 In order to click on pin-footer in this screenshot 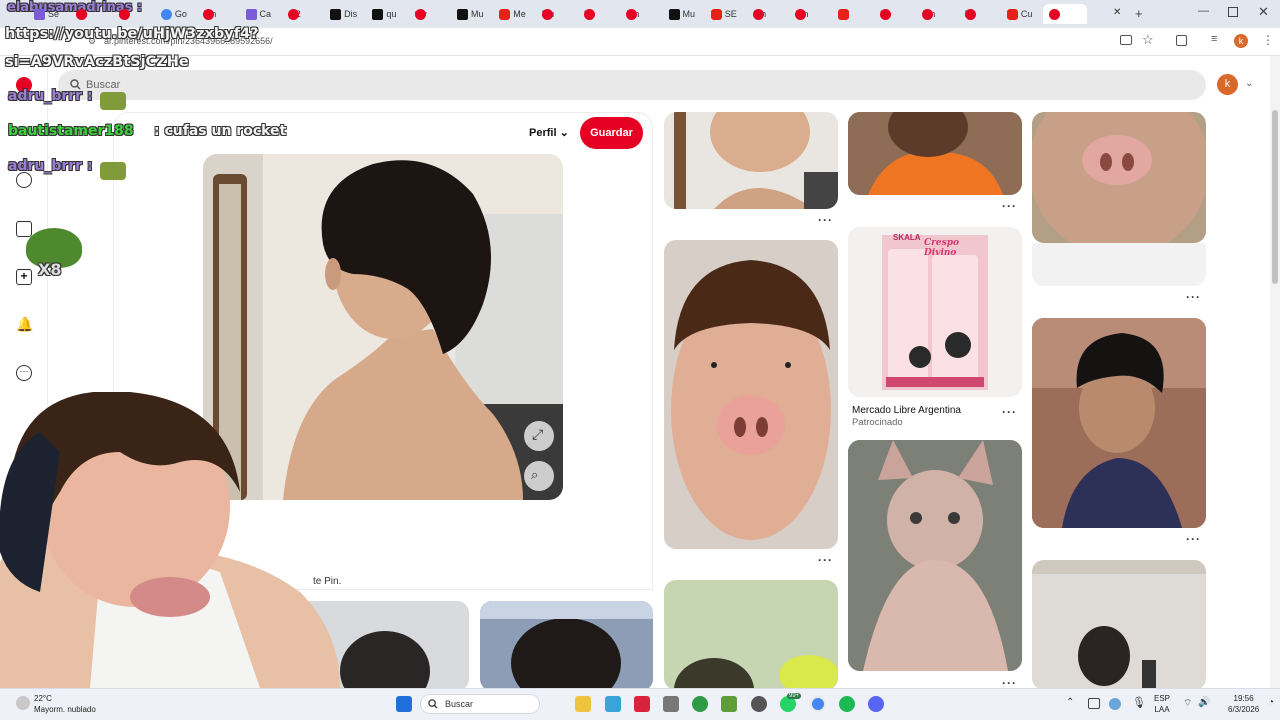, I will do `click(1119, 264)`.